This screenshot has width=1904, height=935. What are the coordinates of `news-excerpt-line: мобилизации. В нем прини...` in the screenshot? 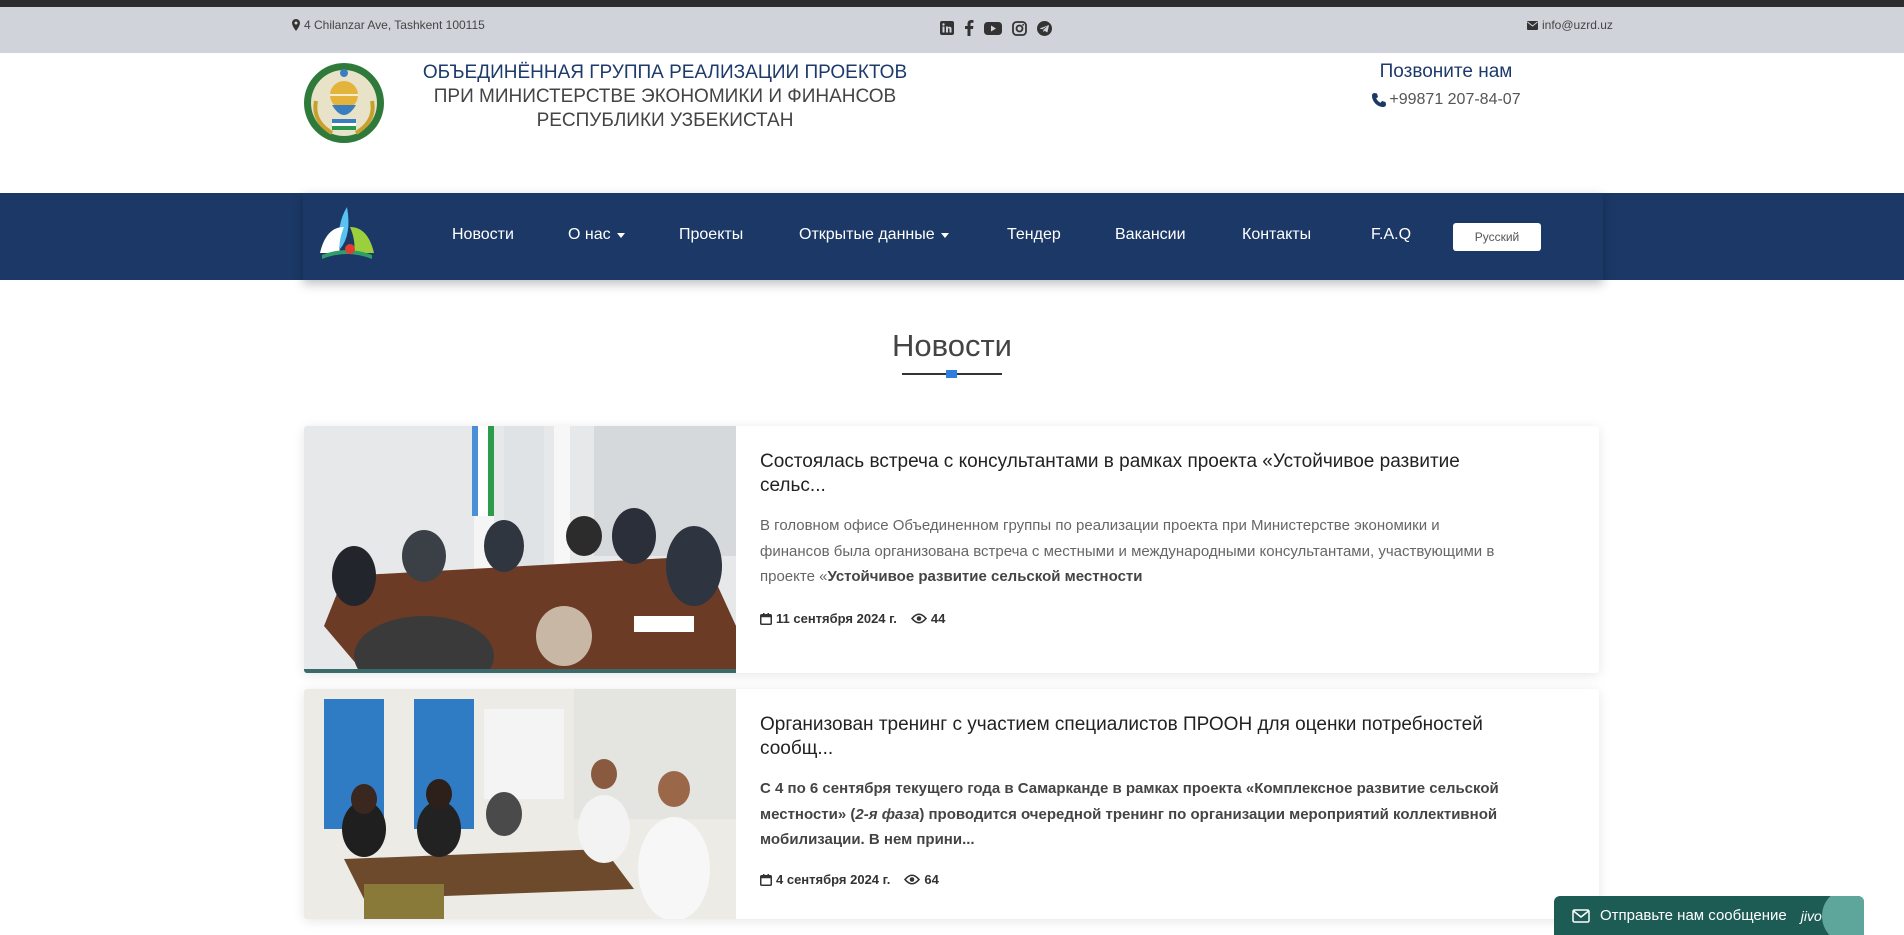 It's located at (867, 839).